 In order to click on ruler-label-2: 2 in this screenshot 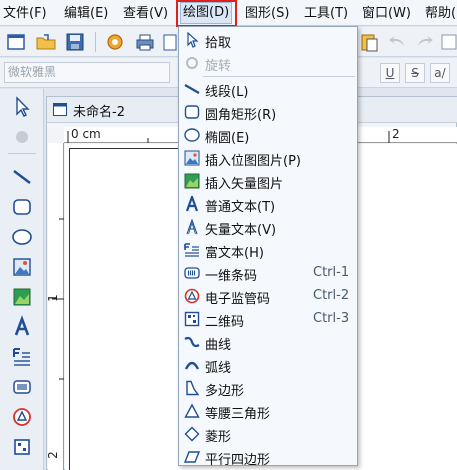, I will do `click(396, 134)`.